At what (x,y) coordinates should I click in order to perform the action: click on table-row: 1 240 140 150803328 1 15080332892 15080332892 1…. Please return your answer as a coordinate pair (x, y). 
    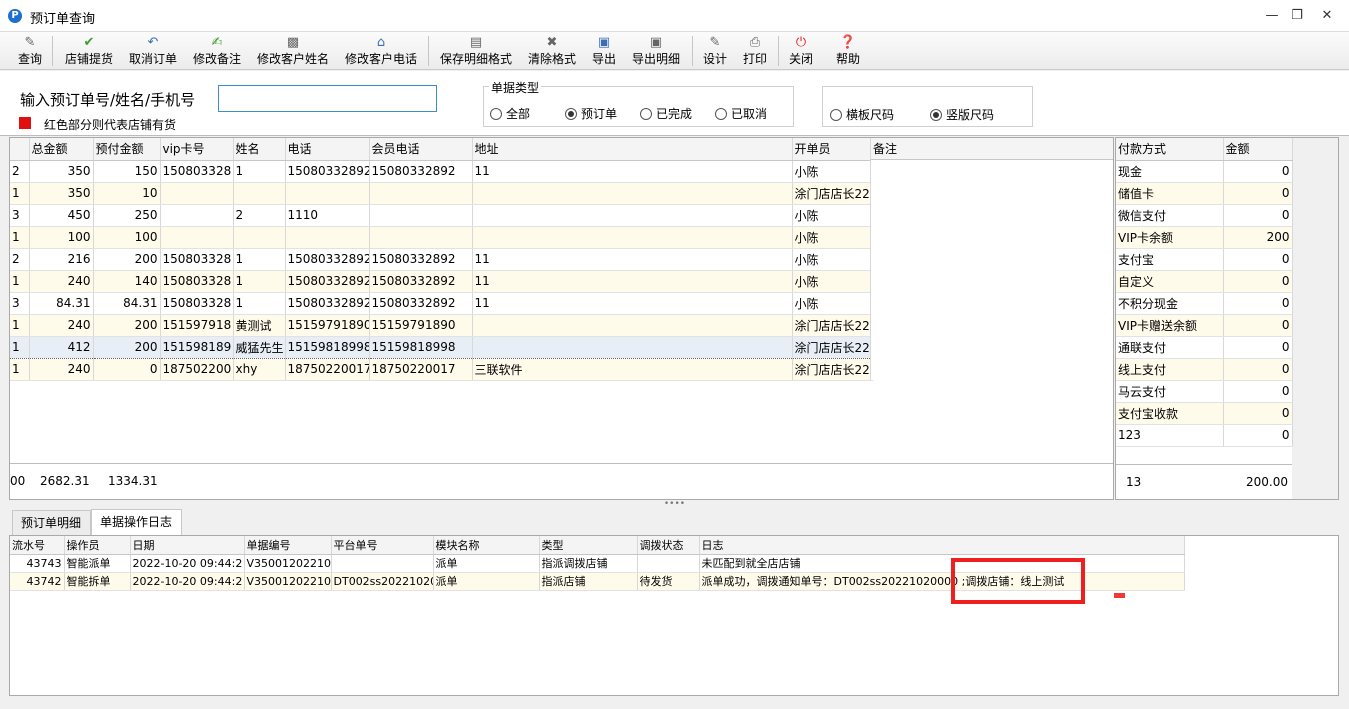
    Looking at the image, I should click on (441, 281).